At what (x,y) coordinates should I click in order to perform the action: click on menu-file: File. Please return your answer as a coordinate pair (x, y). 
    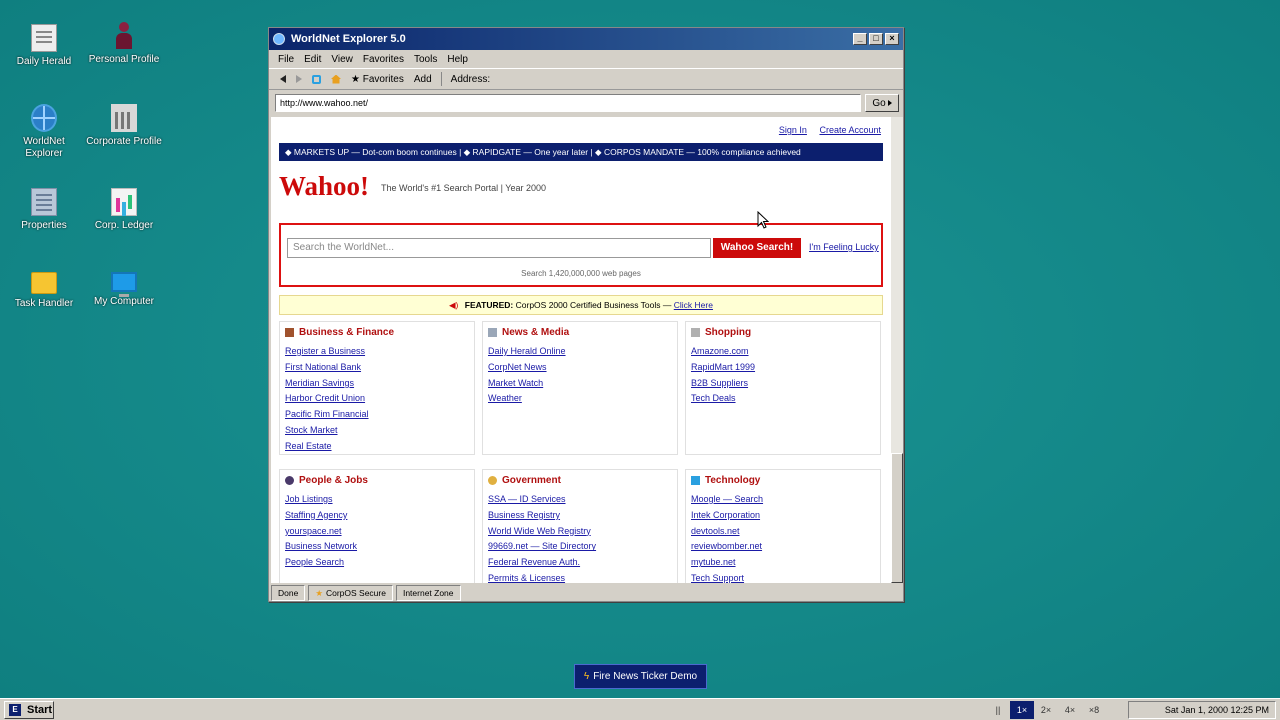
    Looking at the image, I should click on (286, 59).